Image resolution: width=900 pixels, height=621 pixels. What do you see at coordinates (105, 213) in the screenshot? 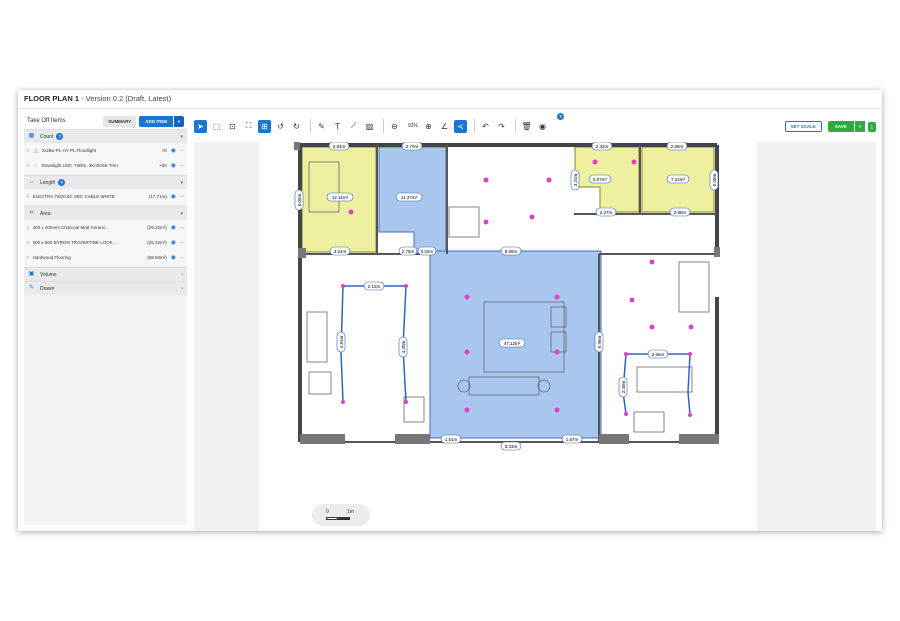
I see `section-area: ⌗ Area ▾` at bounding box center [105, 213].